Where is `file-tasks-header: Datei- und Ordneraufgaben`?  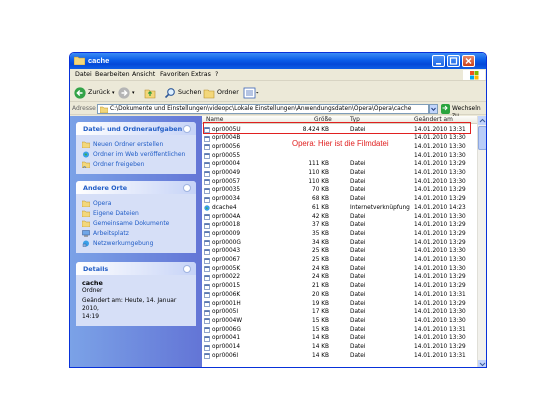
file-tasks-header: Datei- und Ordneraufgaben is located at coordinates (136, 128).